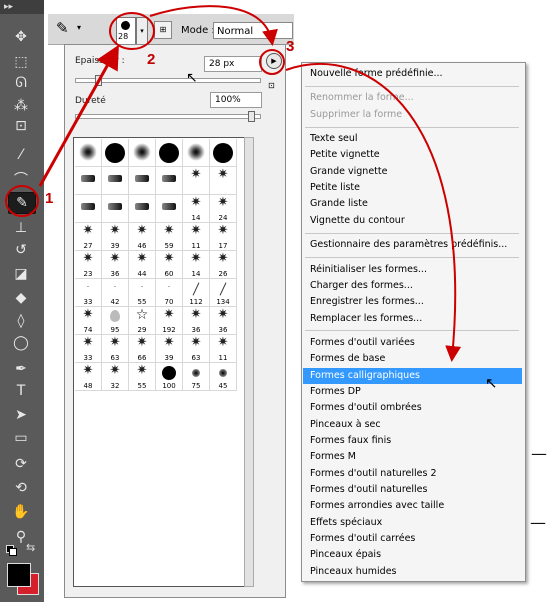 The image size is (549, 602). Describe the element at coordinates (290, 46) in the screenshot. I see `annotation-label-3: 3` at that location.